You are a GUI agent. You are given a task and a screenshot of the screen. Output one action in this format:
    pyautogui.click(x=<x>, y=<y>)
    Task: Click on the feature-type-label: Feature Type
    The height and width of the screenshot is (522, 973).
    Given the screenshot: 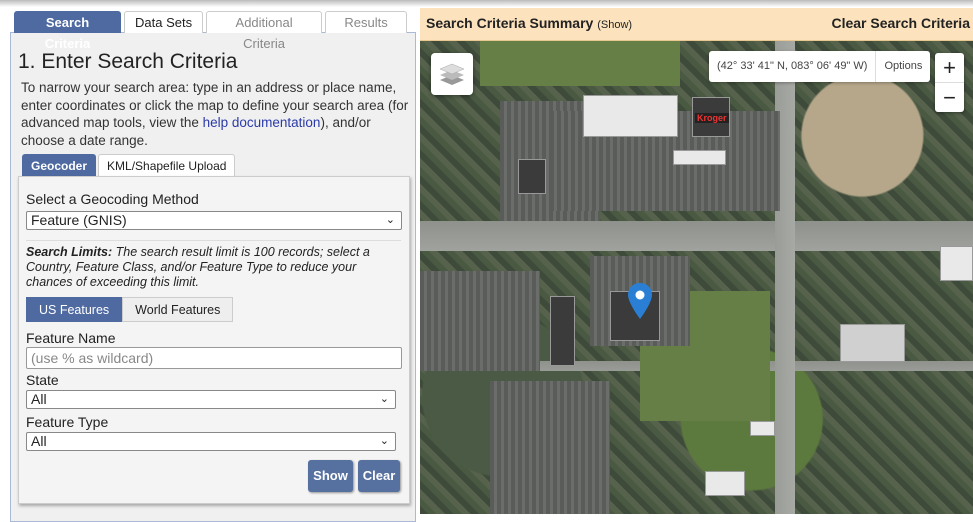 What is the action you would take?
    pyautogui.click(x=67, y=422)
    